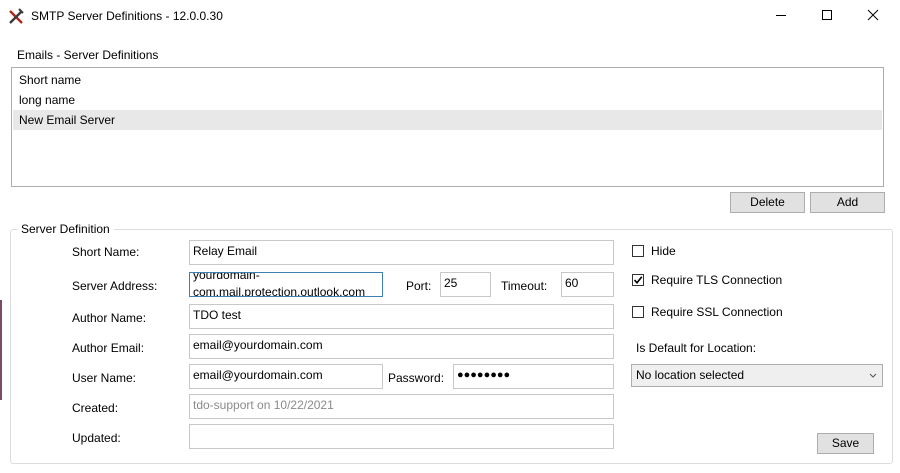 This screenshot has width=900, height=473. What do you see at coordinates (533, 376) in the screenshot?
I see `password-field: ●●●●●●●●` at bounding box center [533, 376].